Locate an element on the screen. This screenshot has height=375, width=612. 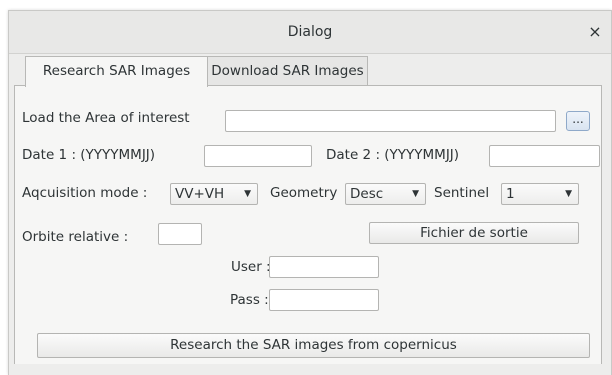
date2-label: Date 2 : (YYYYMMJJ) is located at coordinates (392, 155).